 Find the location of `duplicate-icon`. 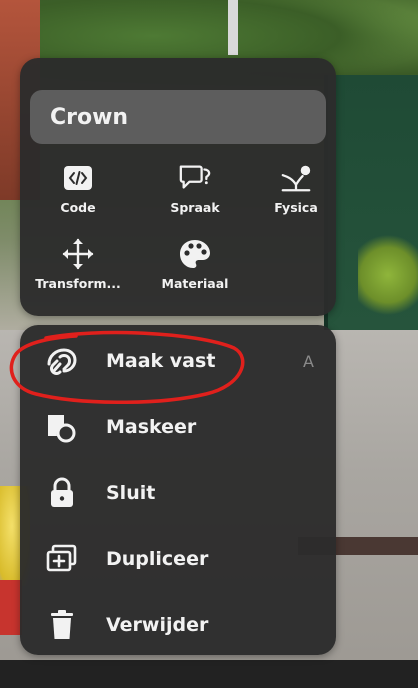

duplicate-icon is located at coordinates (62, 559).